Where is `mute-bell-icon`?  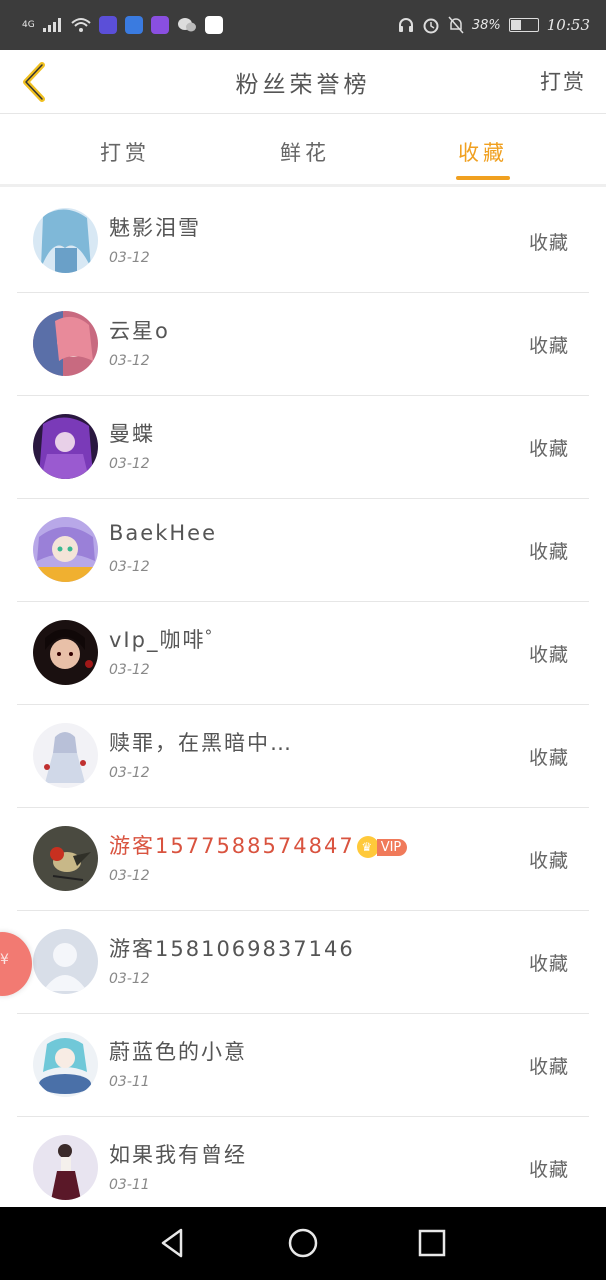
mute-bell-icon is located at coordinates (456, 25).